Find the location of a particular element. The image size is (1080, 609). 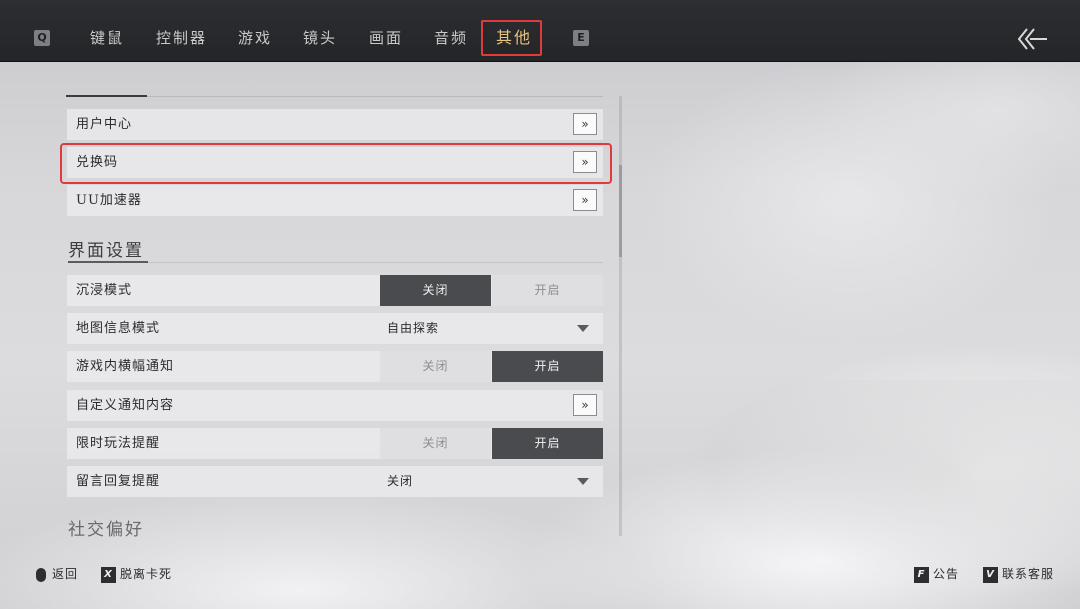

support-key: V is located at coordinates (990, 574).